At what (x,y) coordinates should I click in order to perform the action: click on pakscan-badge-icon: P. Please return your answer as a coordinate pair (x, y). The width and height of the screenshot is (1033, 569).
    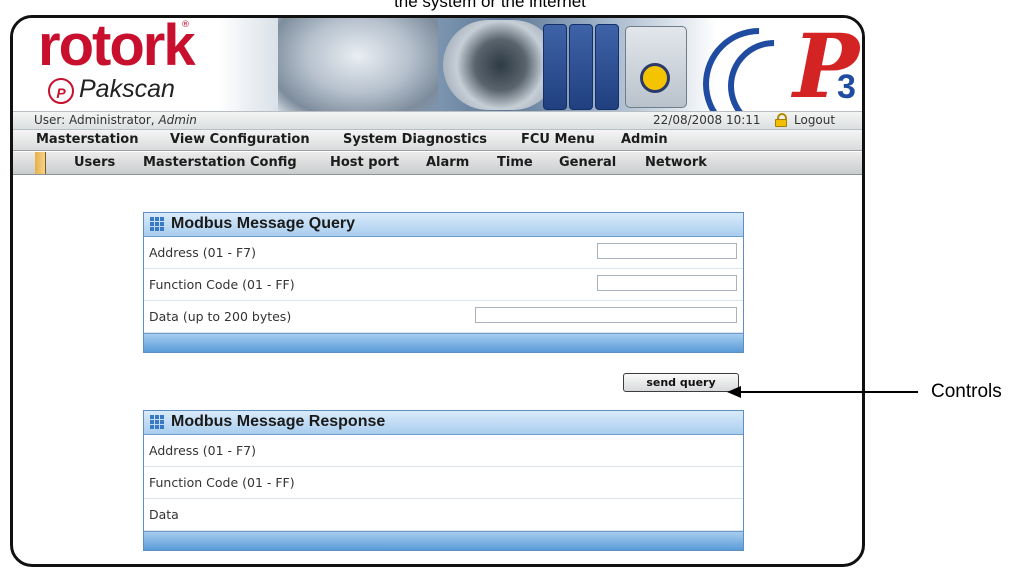
    Looking at the image, I should click on (61, 91).